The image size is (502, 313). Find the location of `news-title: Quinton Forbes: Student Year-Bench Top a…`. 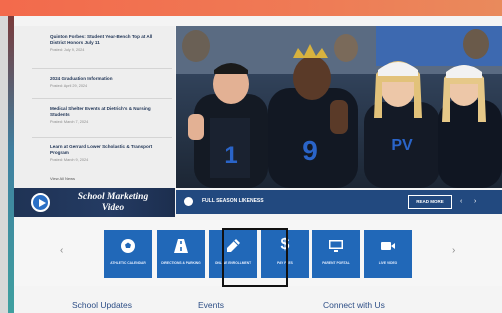

news-title: Quinton Forbes: Student Year-Bench Top a… is located at coordinates (107, 40).